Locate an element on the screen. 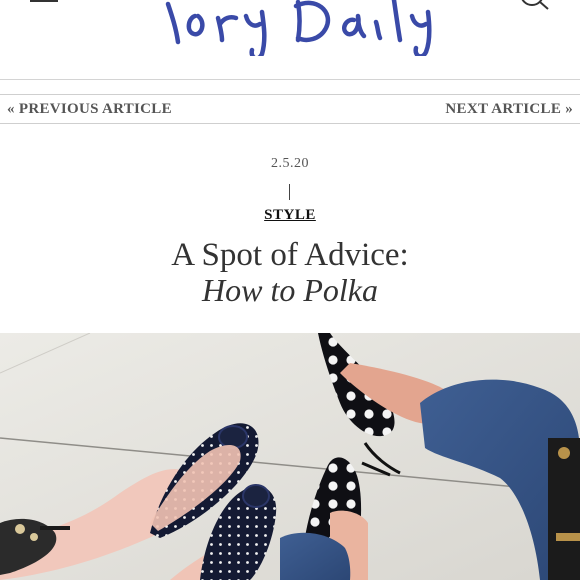 The width and height of the screenshot is (580, 580). search-icon is located at coordinates (534, 7).